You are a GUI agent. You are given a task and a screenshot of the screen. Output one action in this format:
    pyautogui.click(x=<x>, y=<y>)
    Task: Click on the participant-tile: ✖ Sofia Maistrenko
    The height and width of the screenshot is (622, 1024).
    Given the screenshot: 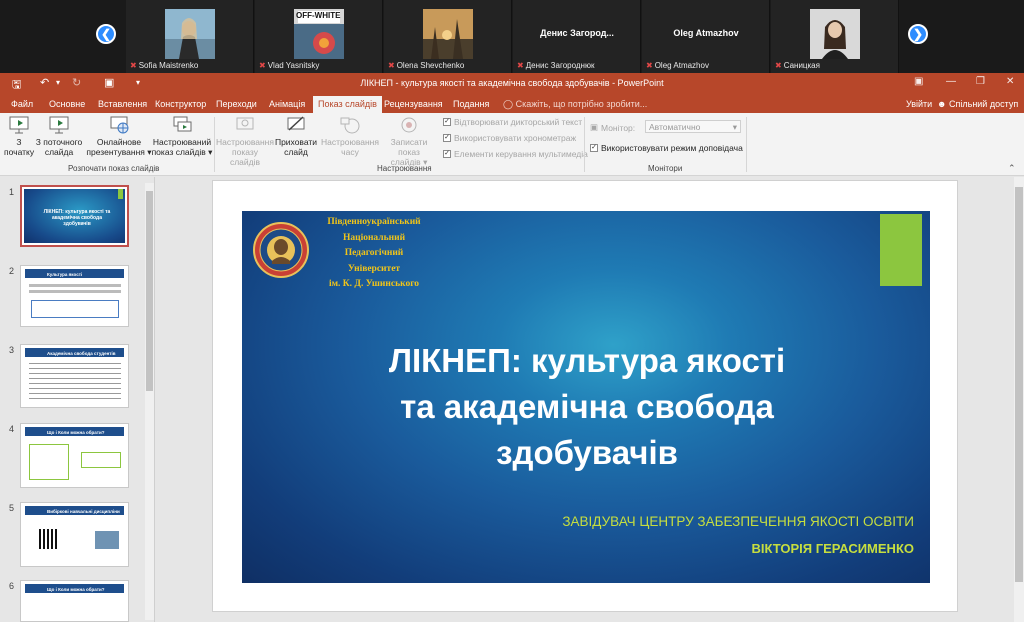 What is the action you would take?
    pyautogui.click(x=190, y=36)
    